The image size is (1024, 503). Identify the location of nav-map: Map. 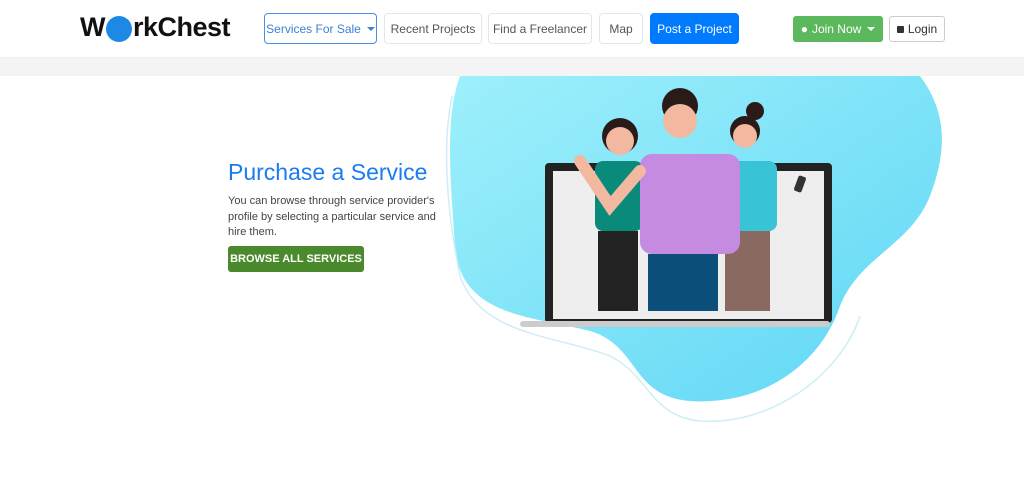
(621, 28).